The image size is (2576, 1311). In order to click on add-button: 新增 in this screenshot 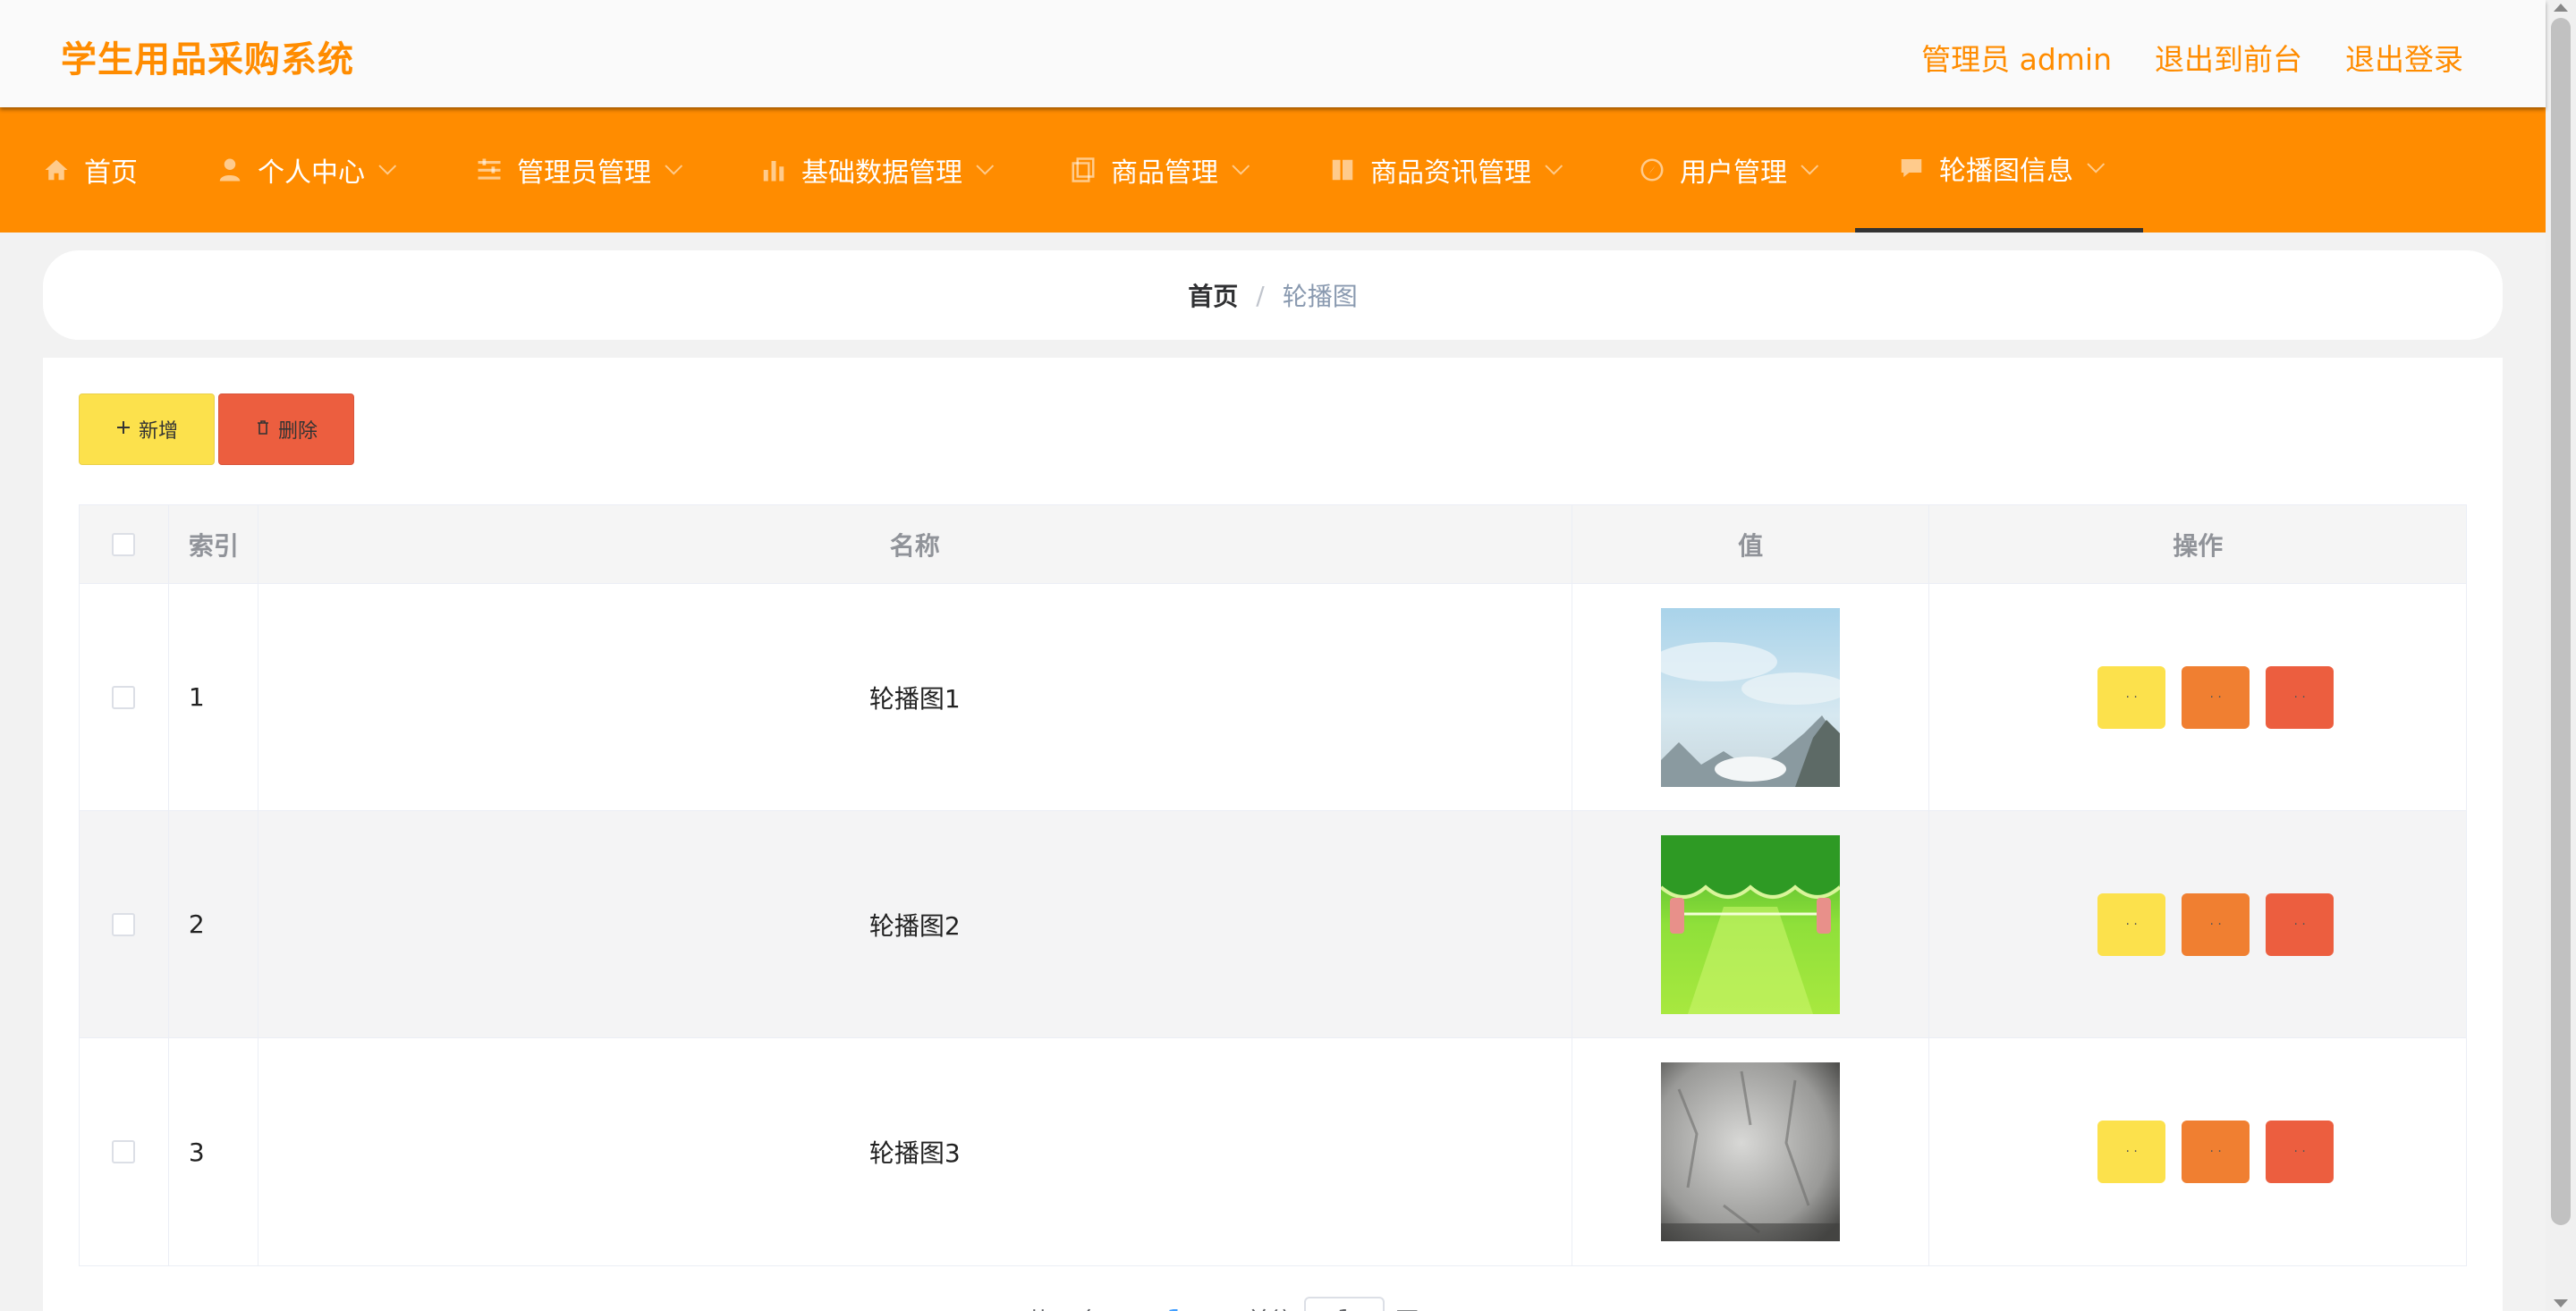, I will do `click(147, 429)`.